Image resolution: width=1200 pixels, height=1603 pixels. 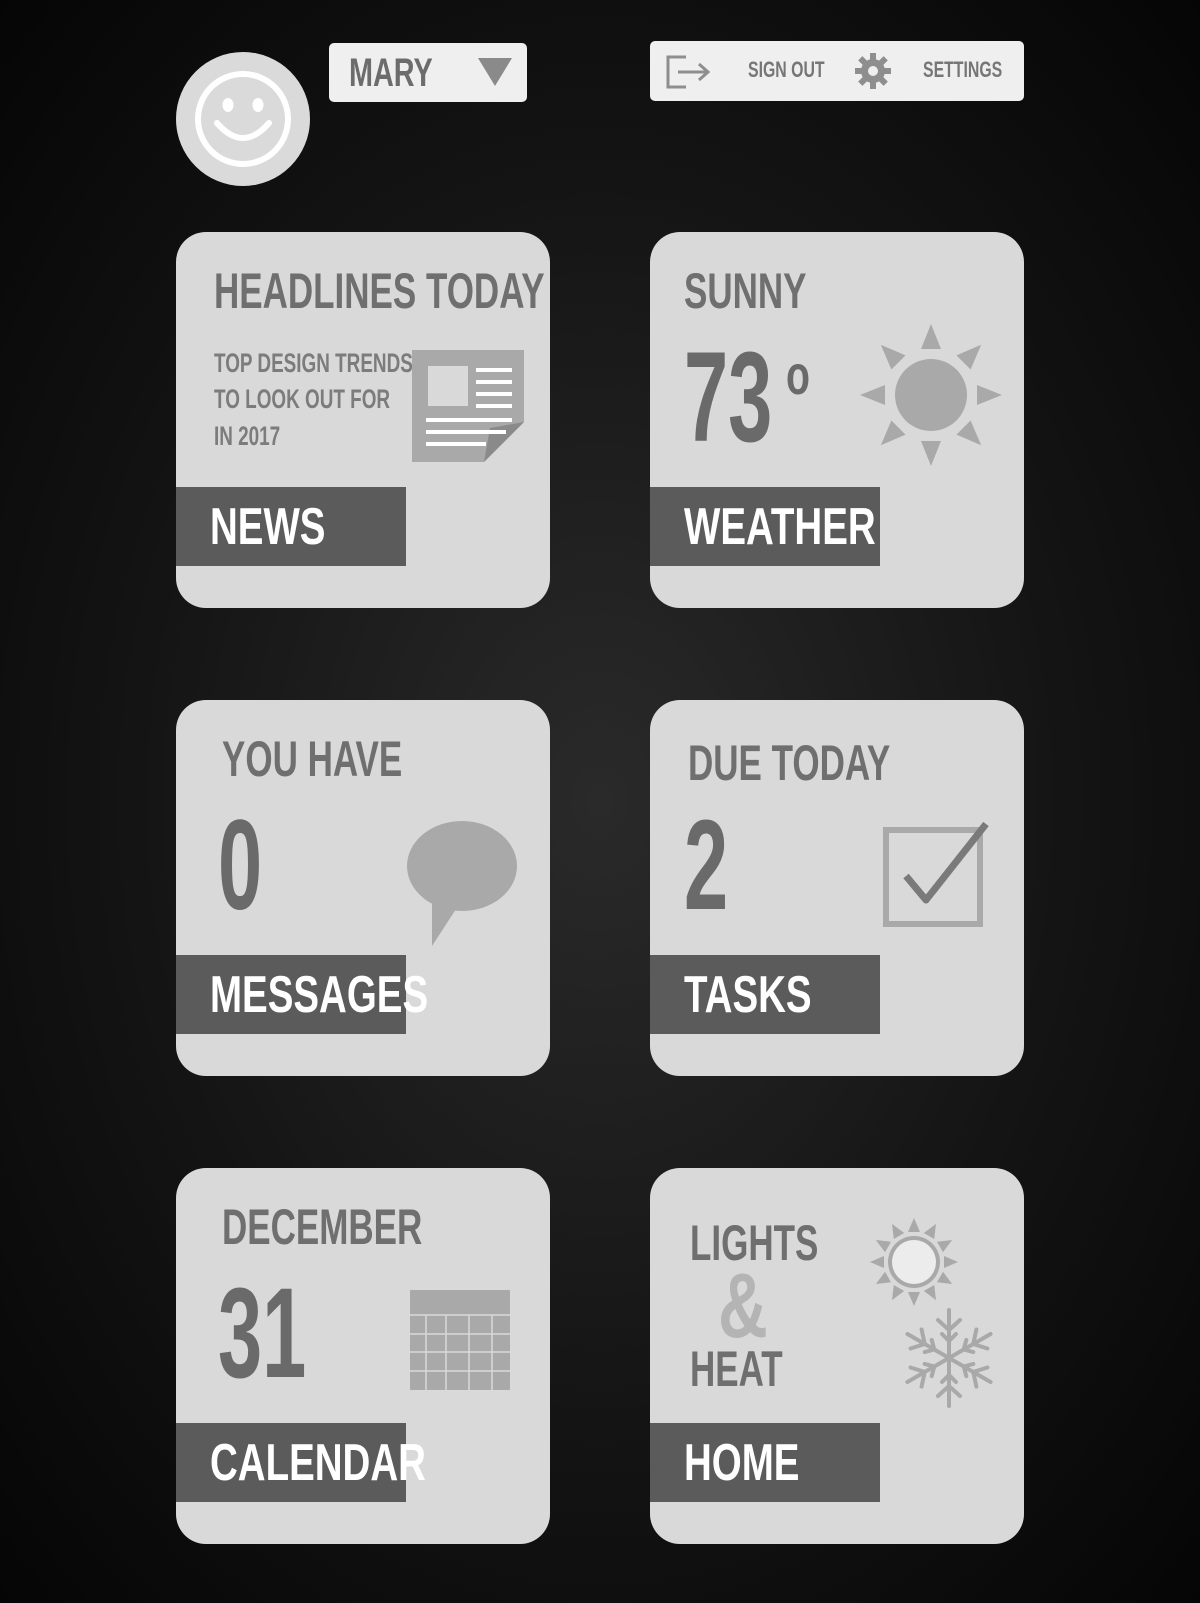 What do you see at coordinates (318, 1463) in the screenshot?
I see `calendar-label: CALENDAR` at bounding box center [318, 1463].